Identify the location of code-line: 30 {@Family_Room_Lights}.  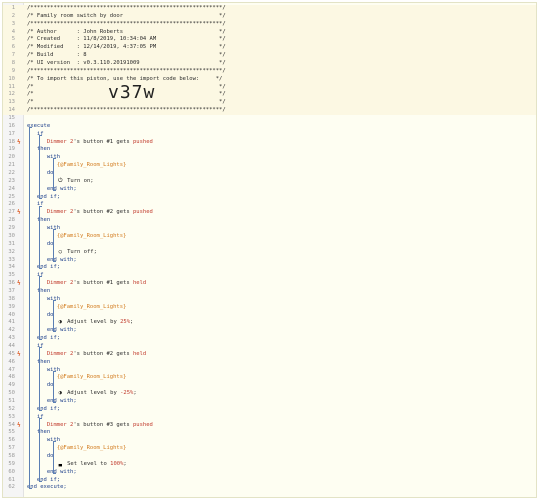
(269, 237).